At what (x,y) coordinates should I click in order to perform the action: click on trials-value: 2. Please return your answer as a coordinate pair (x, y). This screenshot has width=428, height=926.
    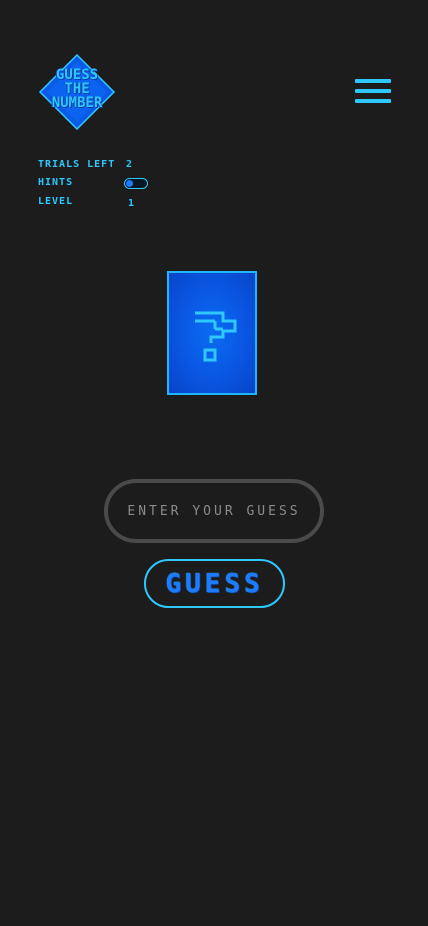
    Looking at the image, I should click on (130, 164).